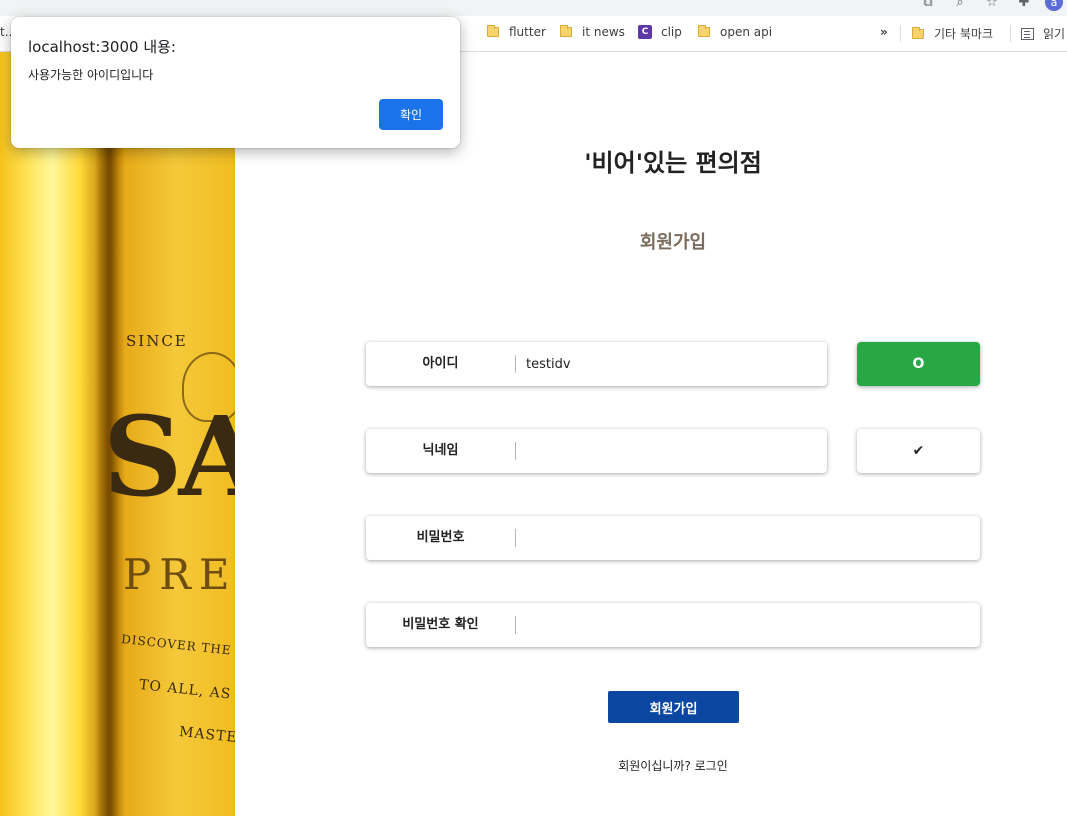 Image resolution: width=1067 pixels, height=816 pixels. I want to click on browser-toolbar: ⧉ ⌕ ☆ ✚ a, so click(533, 8).